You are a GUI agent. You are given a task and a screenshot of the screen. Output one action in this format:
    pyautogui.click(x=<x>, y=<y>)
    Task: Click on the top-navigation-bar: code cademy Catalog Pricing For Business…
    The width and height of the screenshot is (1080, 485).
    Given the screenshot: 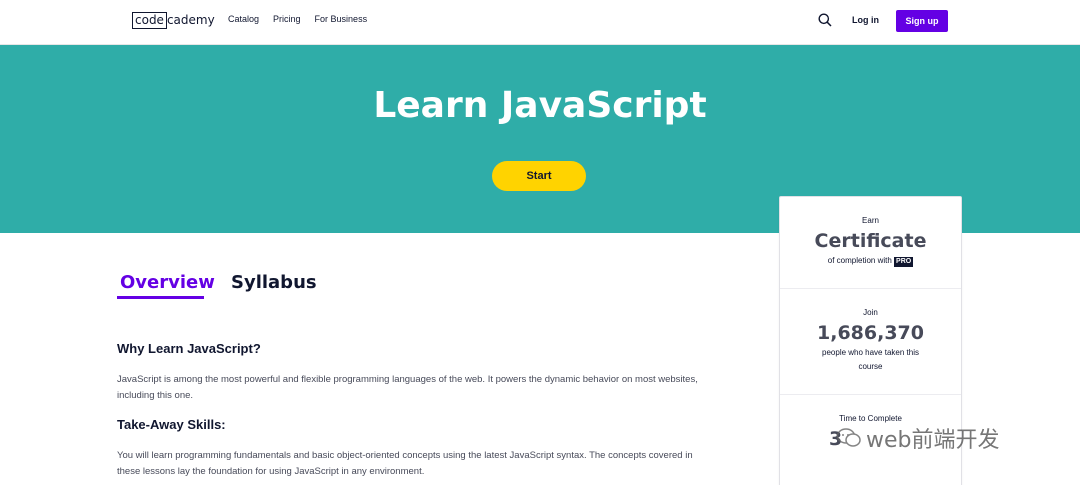 What is the action you would take?
    pyautogui.click(x=540, y=22)
    